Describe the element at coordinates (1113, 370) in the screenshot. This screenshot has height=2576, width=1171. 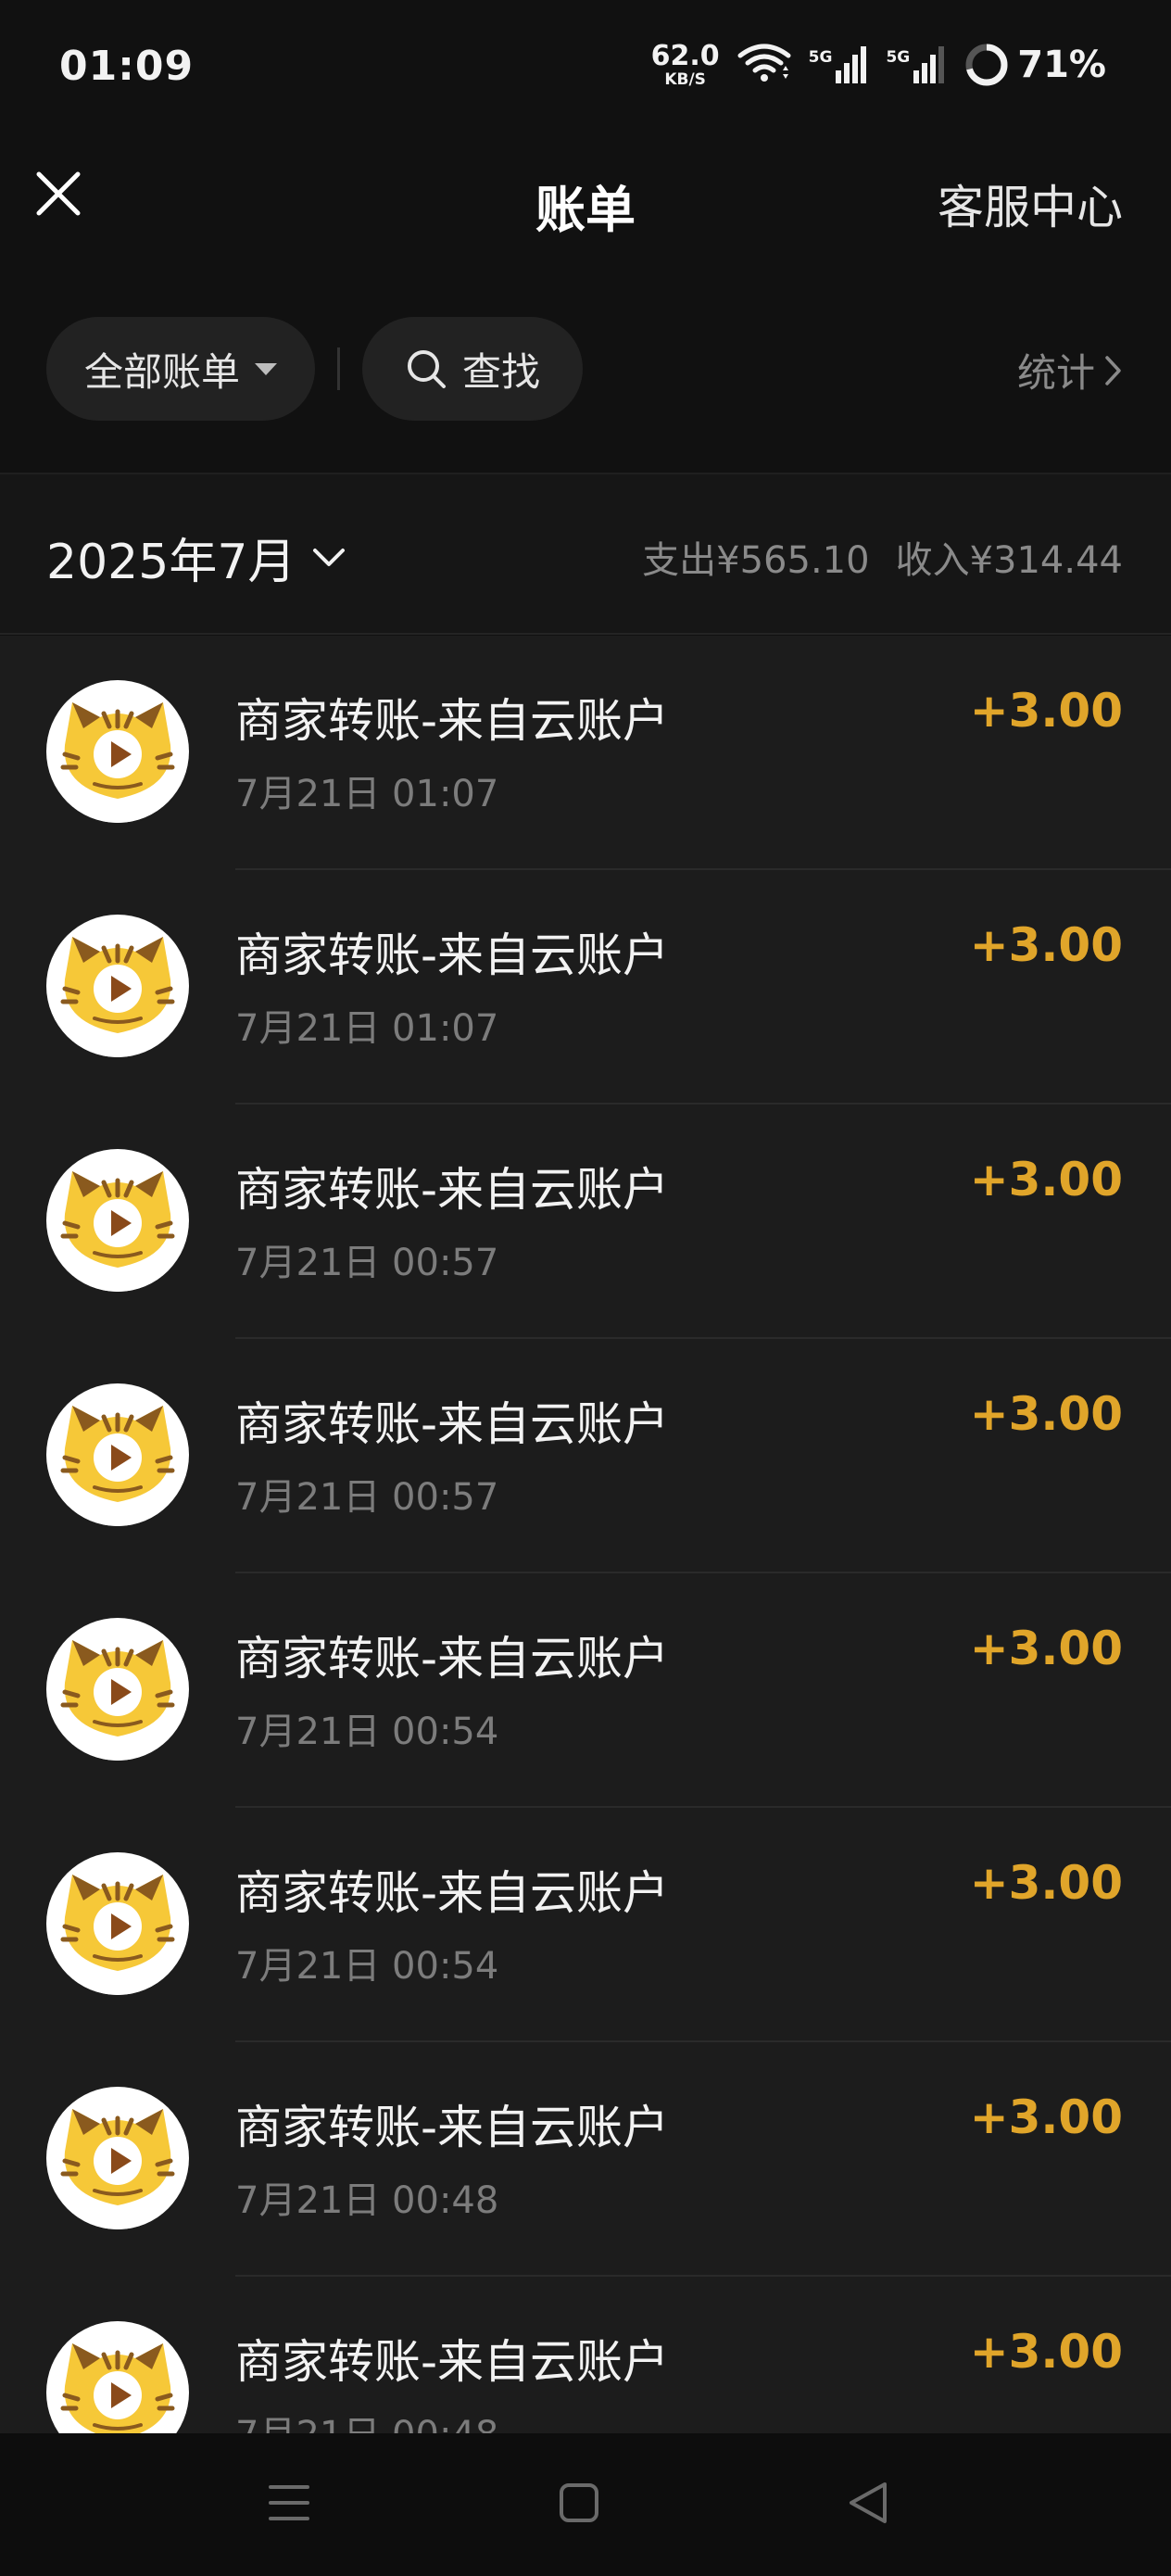
I see `chevron-right-icon` at that location.